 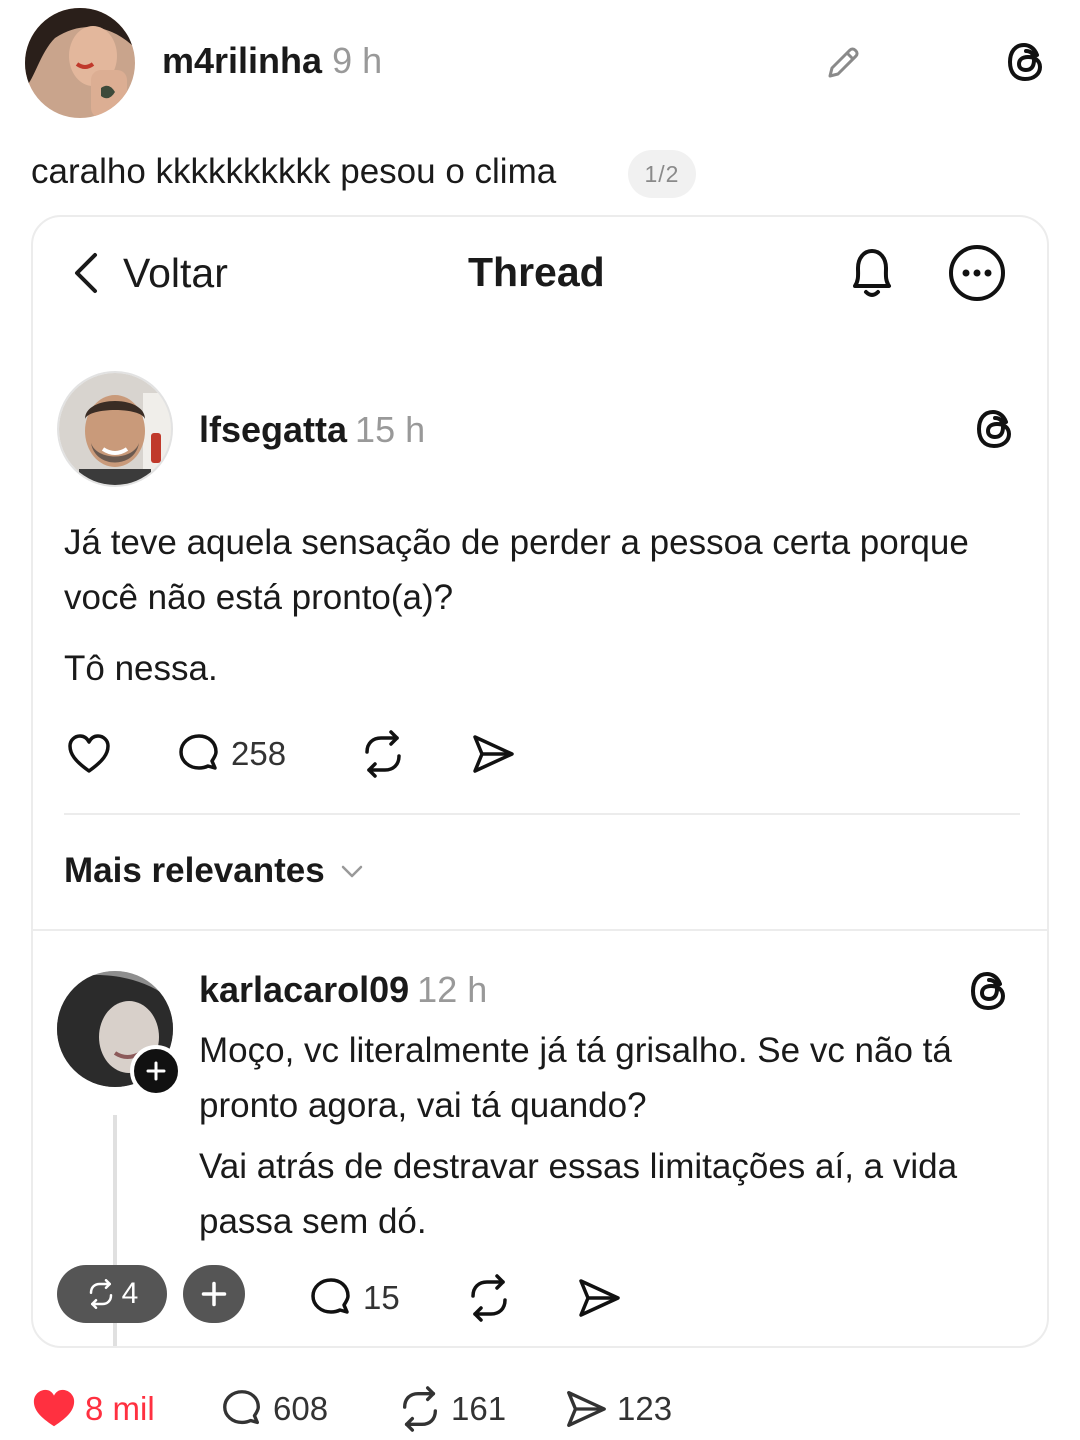 What do you see at coordinates (390, 429) in the screenshot?
I see `post-time: 15 h` at bounding box center [390, 429].